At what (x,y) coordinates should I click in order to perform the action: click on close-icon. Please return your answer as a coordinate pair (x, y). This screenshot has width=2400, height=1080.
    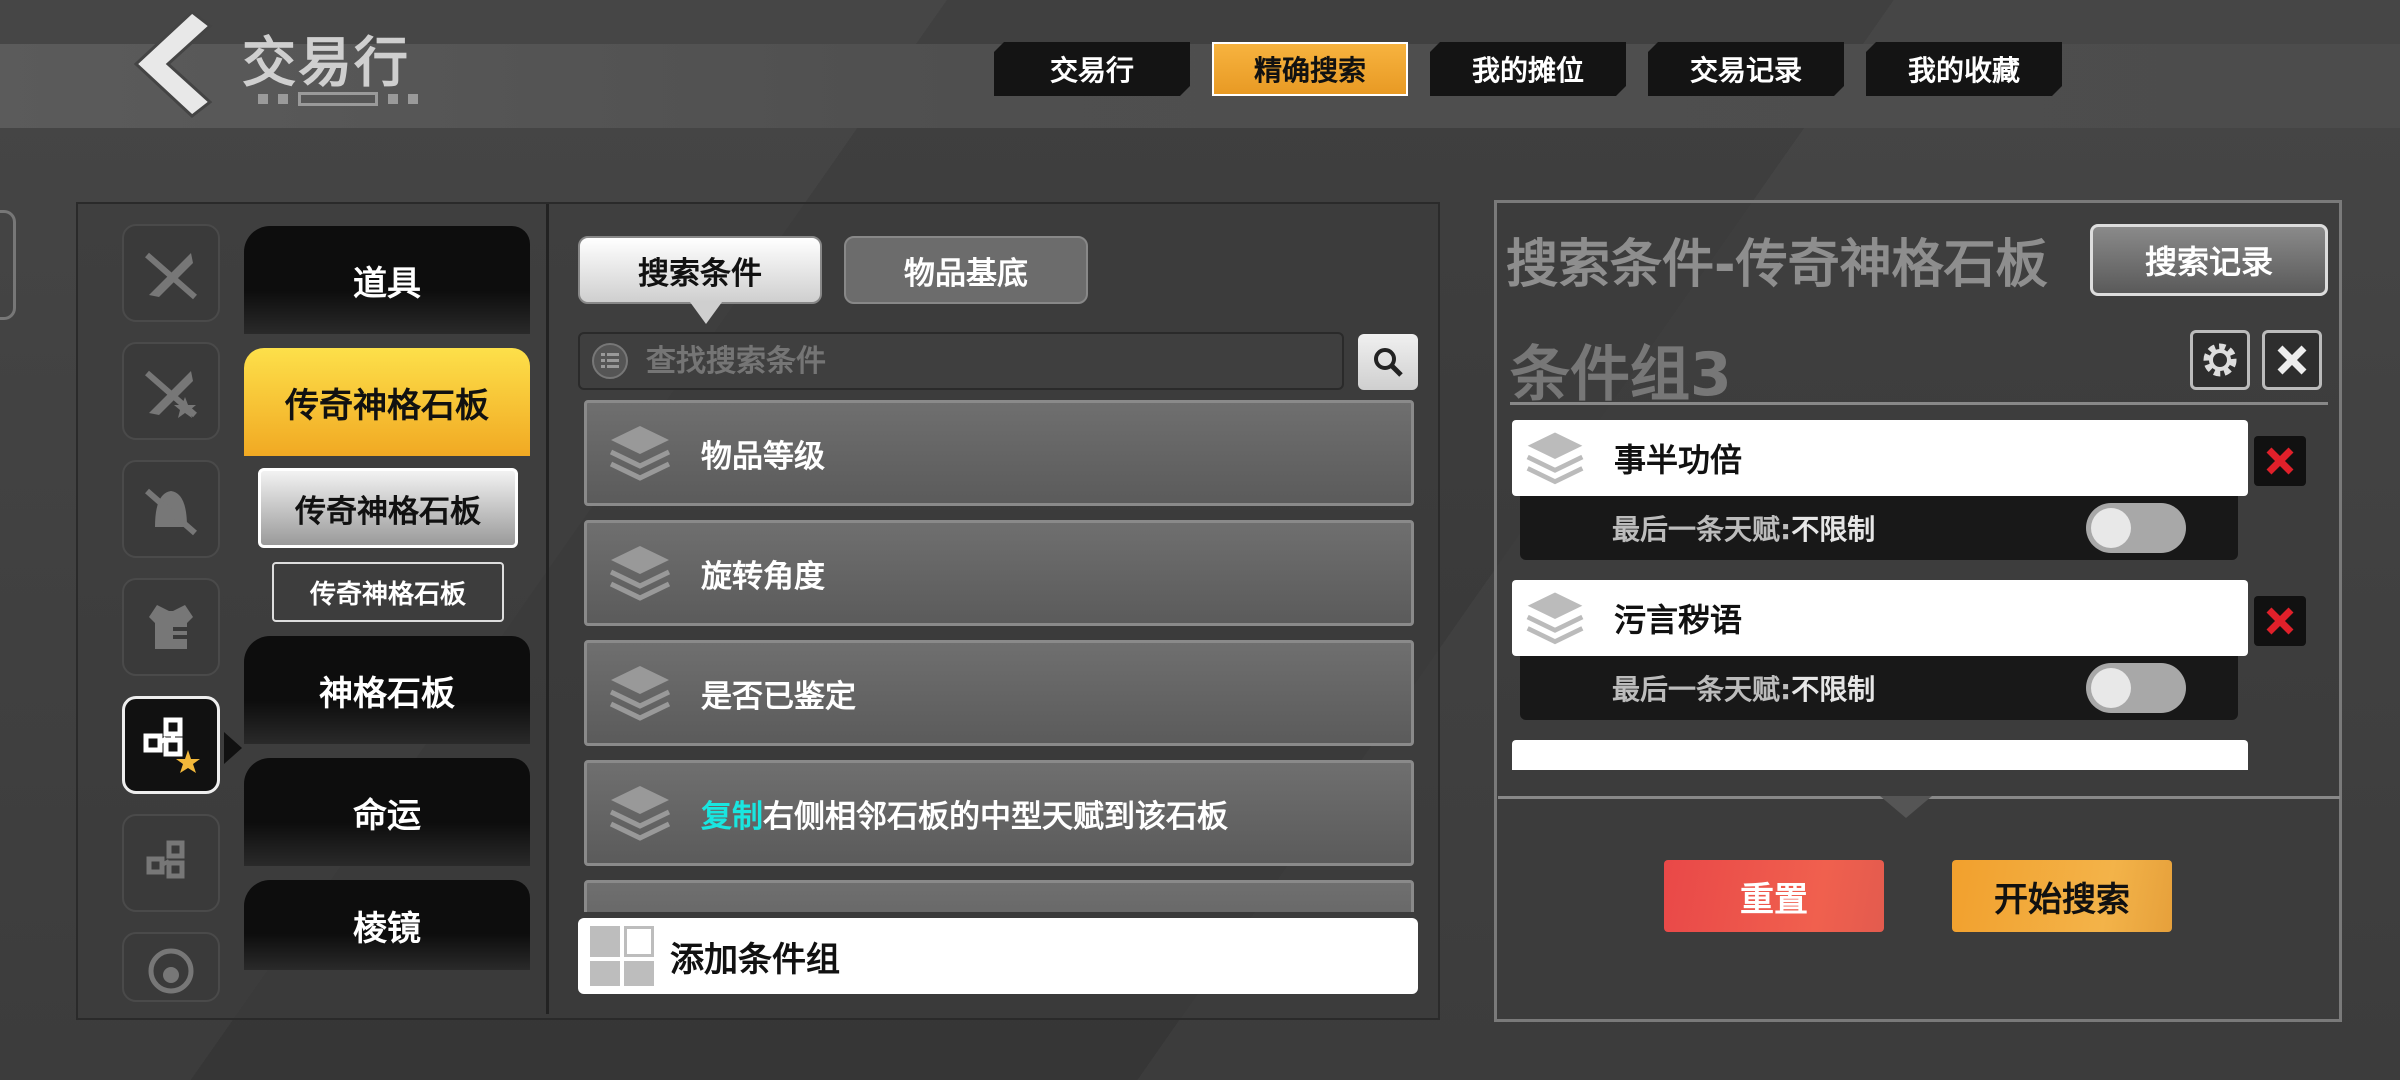
    Looking at the image, I should click on (2292, 360).